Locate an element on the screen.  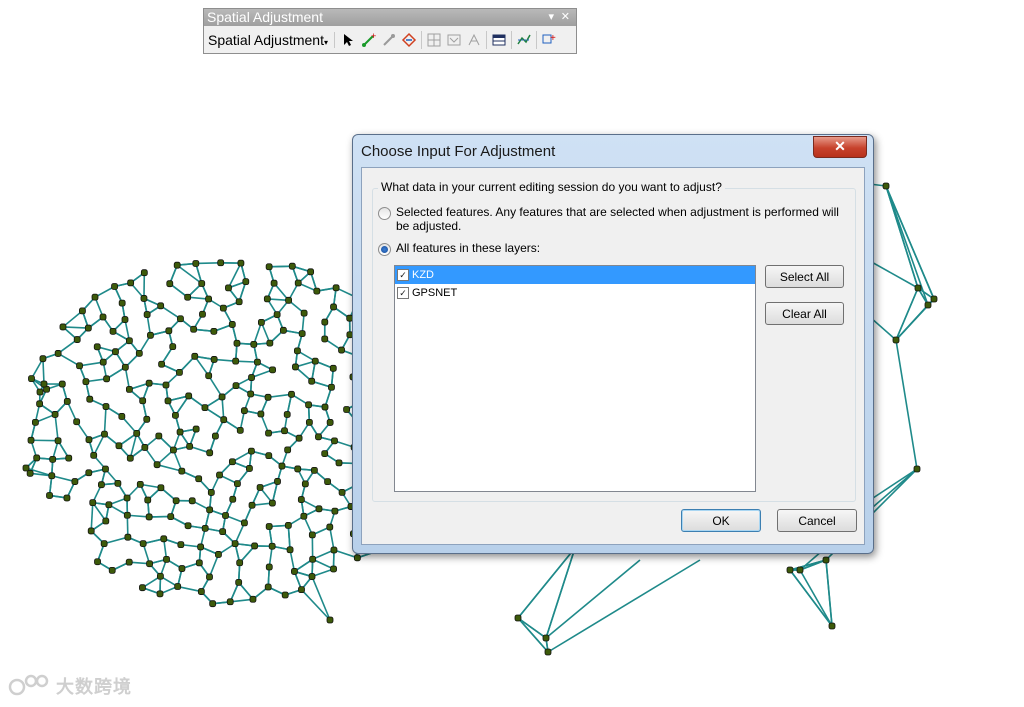
cancel-button: Cancel is located at coordinates (817, 520).